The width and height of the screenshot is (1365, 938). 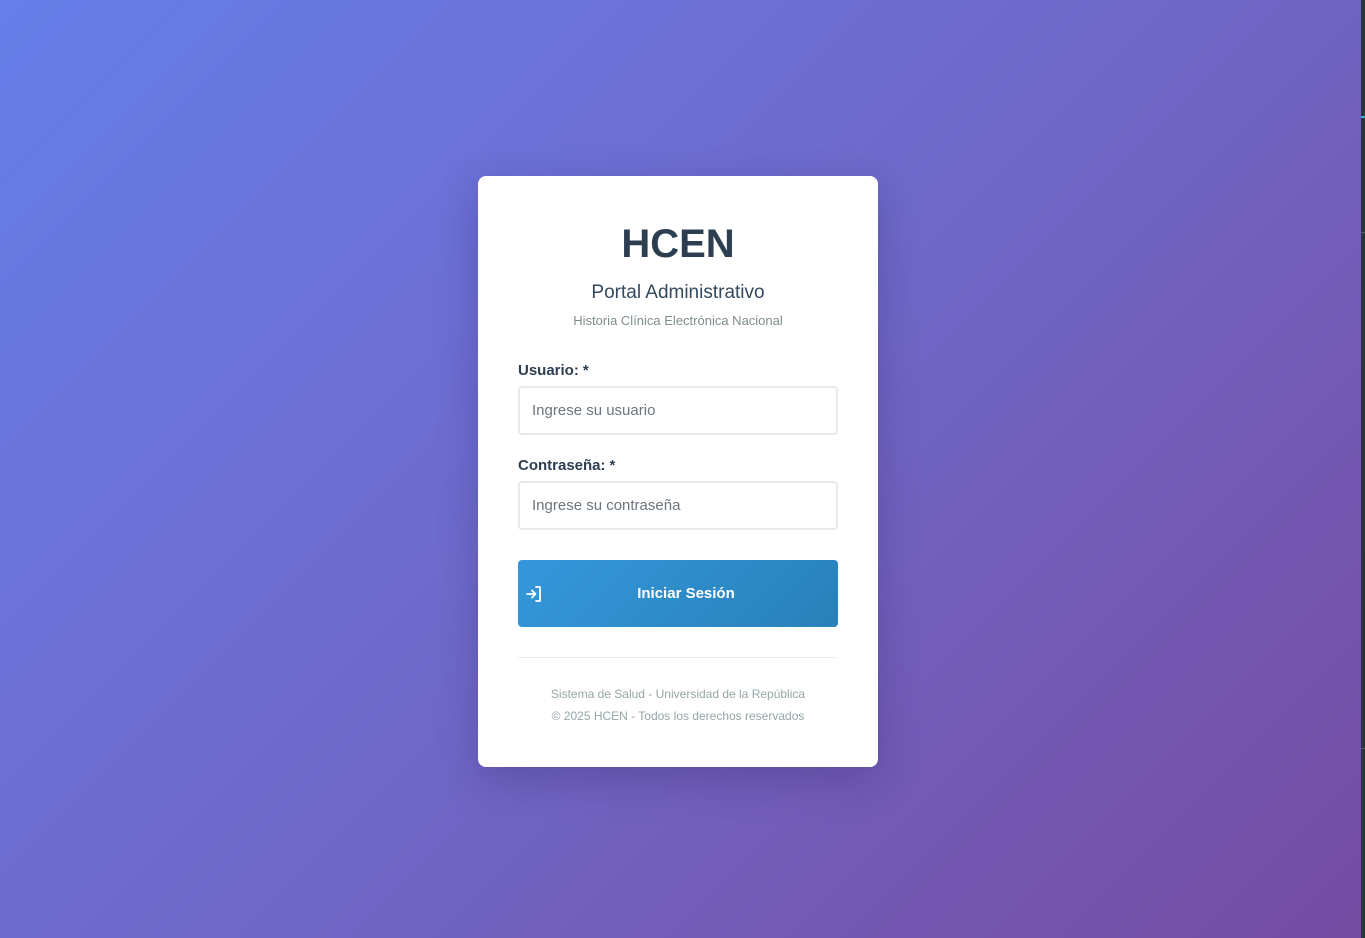 What do you see at coordinates (562, 465) in the screenshot?
I see `password-label-text: Contraseña:` at bounding box center [562, 465].